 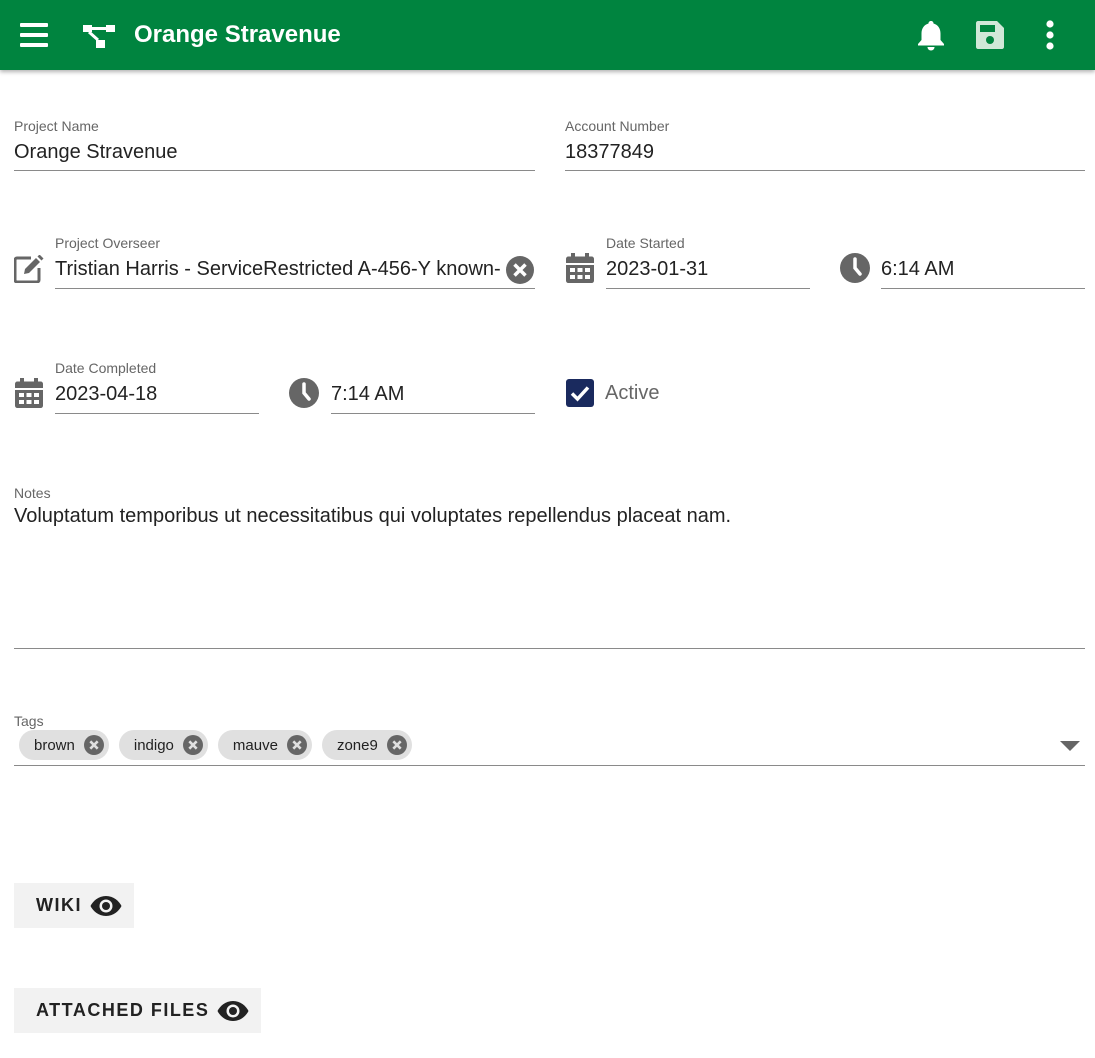 I want to click on hierarchy-icon, so click(x=99, y=36).